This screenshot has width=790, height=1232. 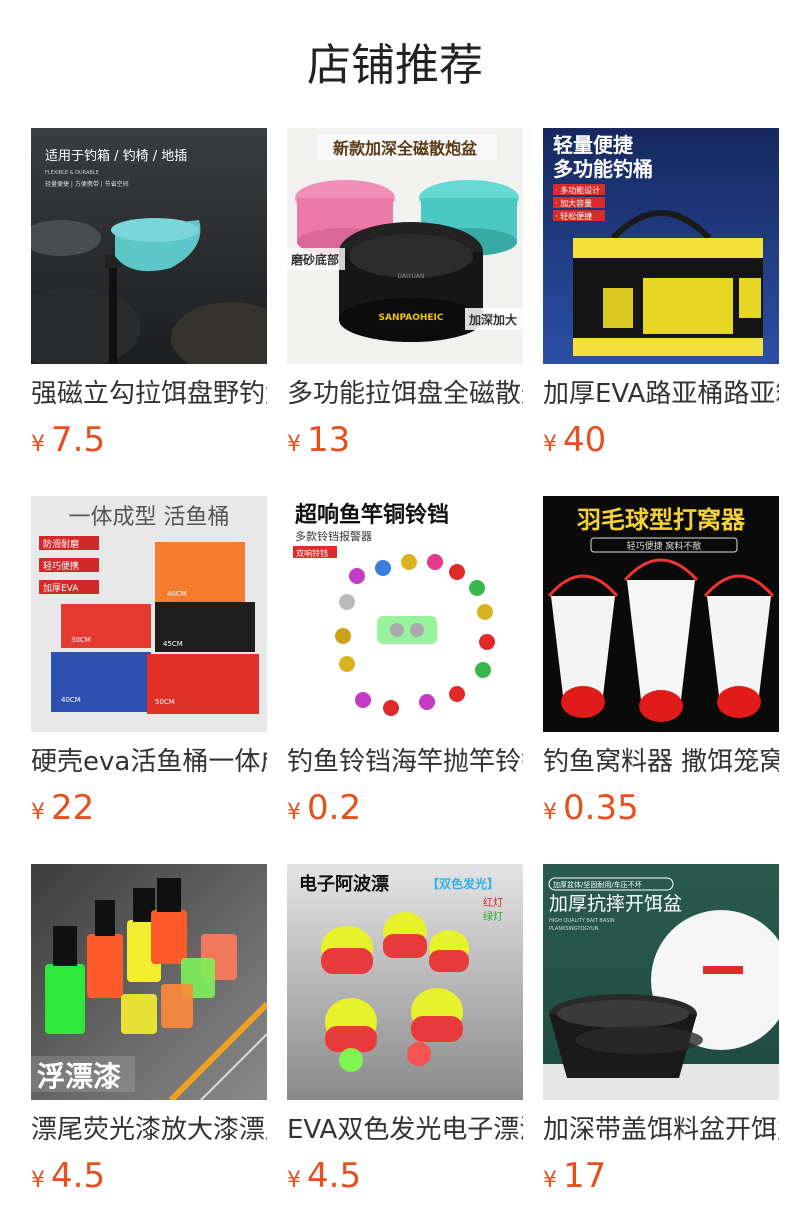 What do you see at coordinates (585, 1176) in the screenshot?
I see `price-value: 17` at bounding box center [585, 1176].